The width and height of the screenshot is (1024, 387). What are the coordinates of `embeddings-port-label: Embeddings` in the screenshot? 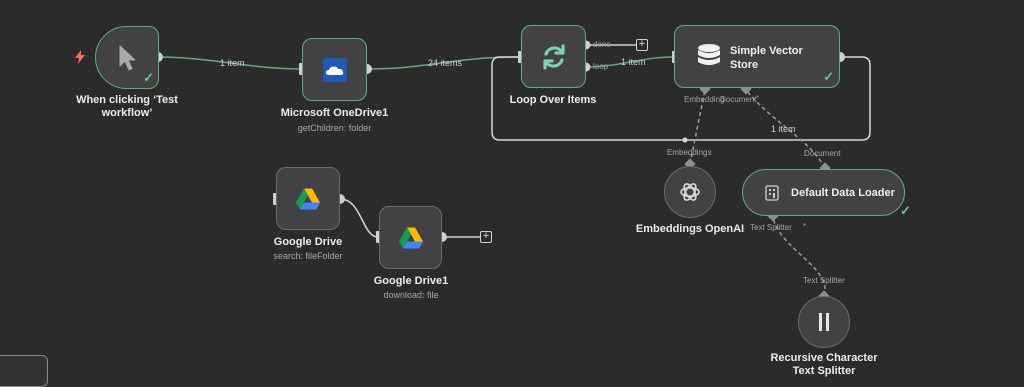 It's located at (689, 152).